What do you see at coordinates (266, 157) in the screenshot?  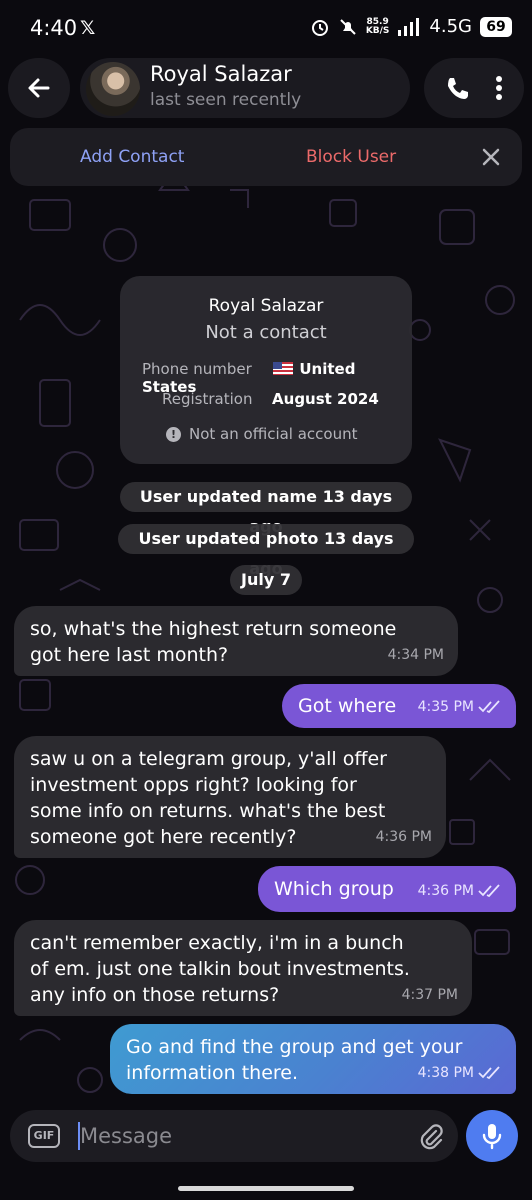 I see `contact-action-bar: Add Contact Block User` at bounding box center [266, 157].